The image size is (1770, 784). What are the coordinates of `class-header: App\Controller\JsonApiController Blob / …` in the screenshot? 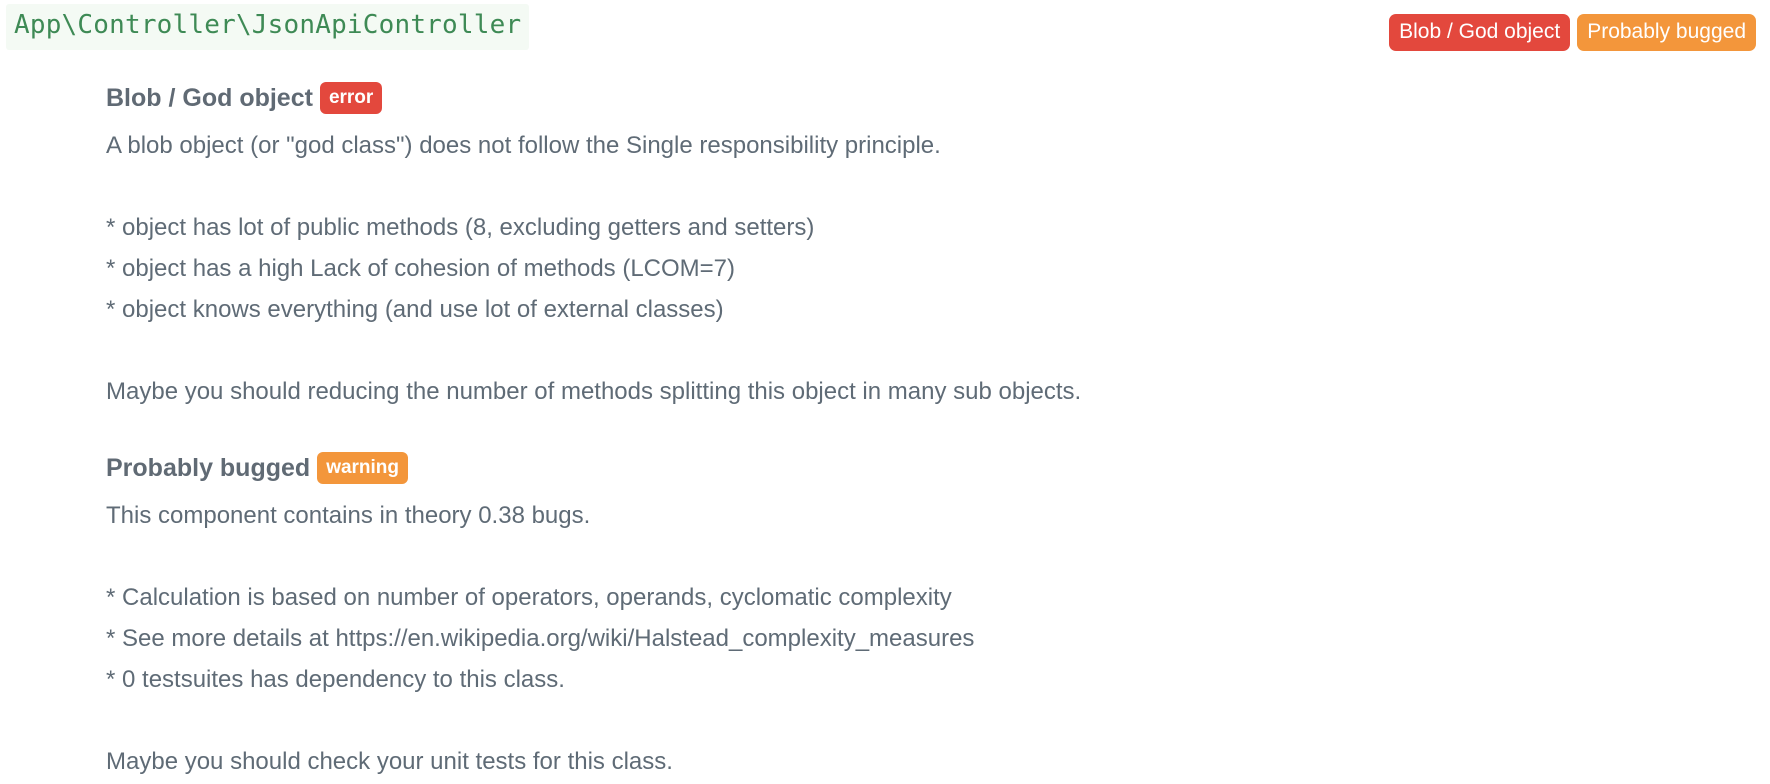 It's located at (881, 28).